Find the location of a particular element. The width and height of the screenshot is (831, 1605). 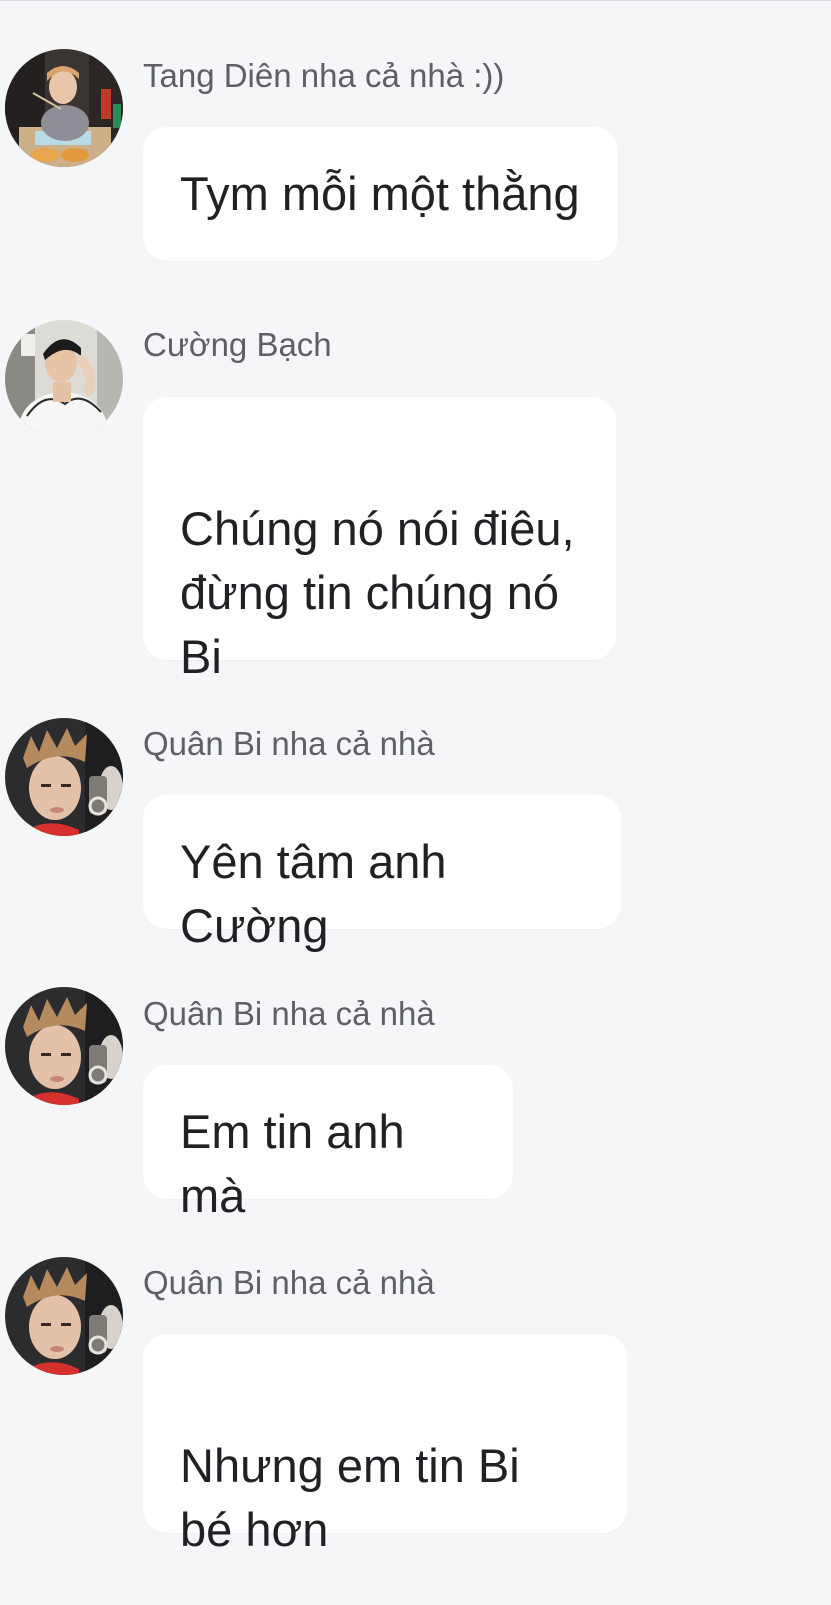

message-text: Yên tâm anh Cường is located at coordinates (313, 893).